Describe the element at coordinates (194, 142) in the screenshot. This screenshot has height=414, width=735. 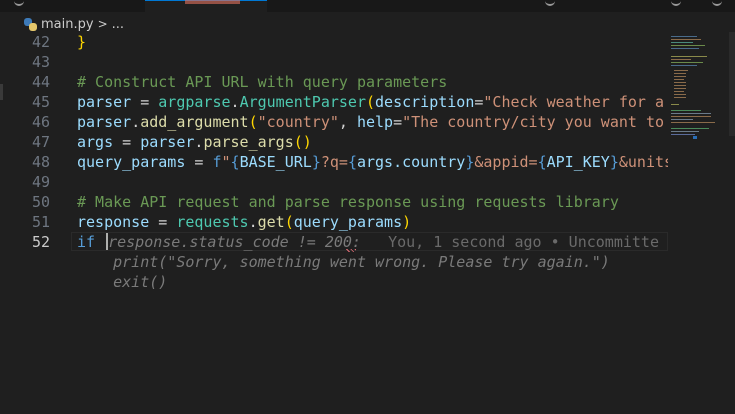
I see `code-text: args = parser.parse_args()` at that location.